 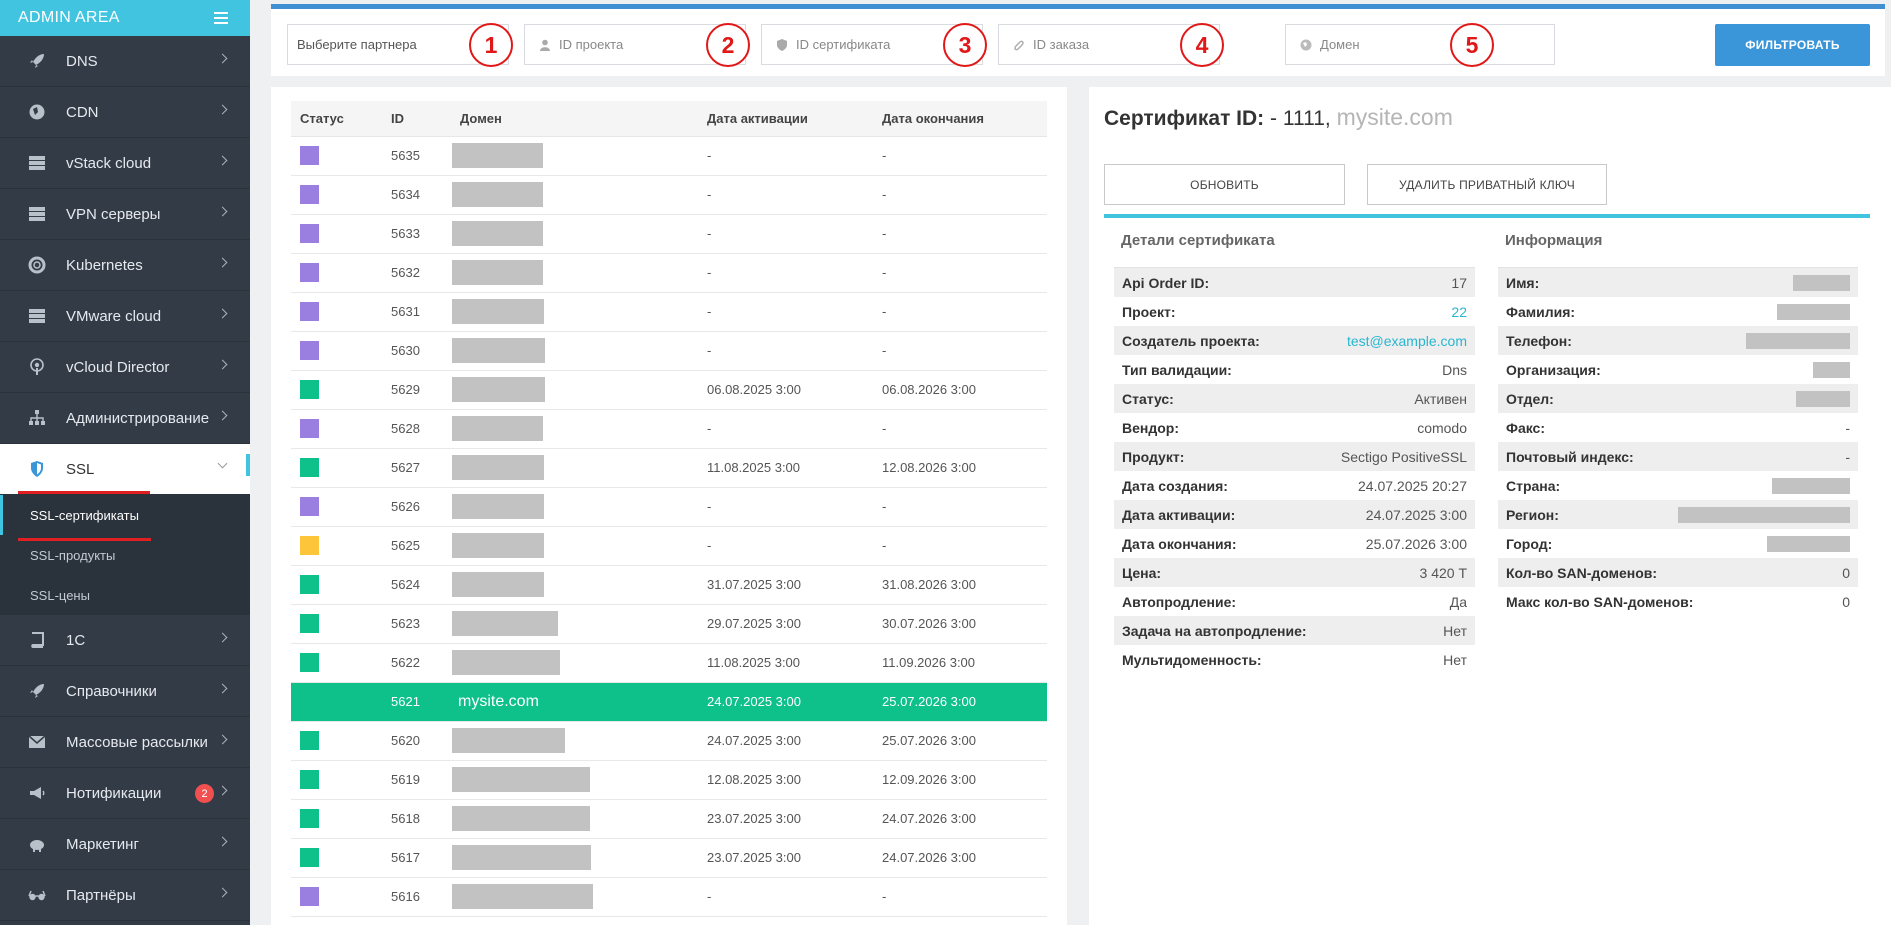 What do you see at coordinates (669, 624) in the screenshot?
I see `table-row: 5623 29.07.2025 3:00 30.07.2026 3:00` at bounding box center [669, 624].